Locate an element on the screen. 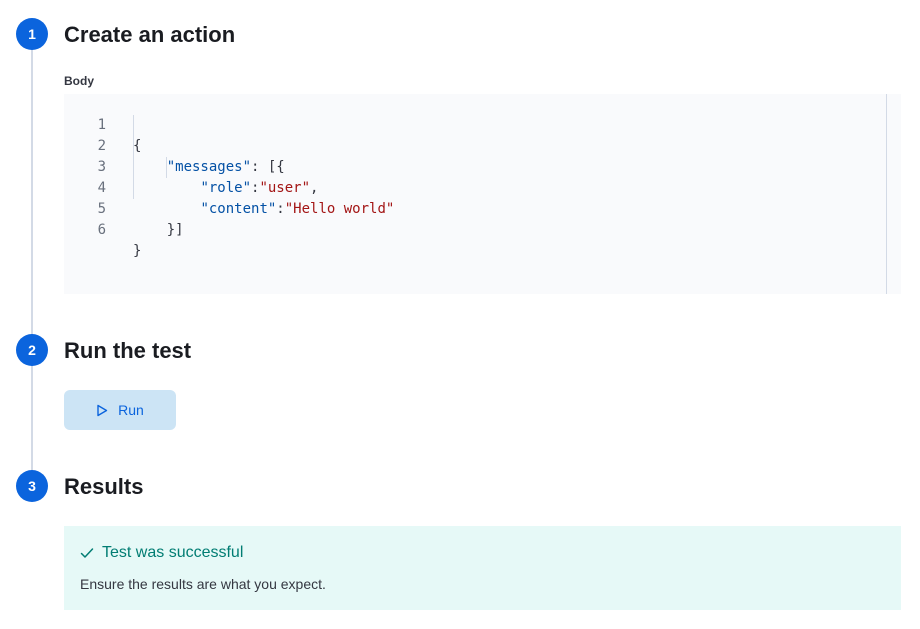 This screenshot has width=920, height=629. play-icon is located at coordinates (102, 410).